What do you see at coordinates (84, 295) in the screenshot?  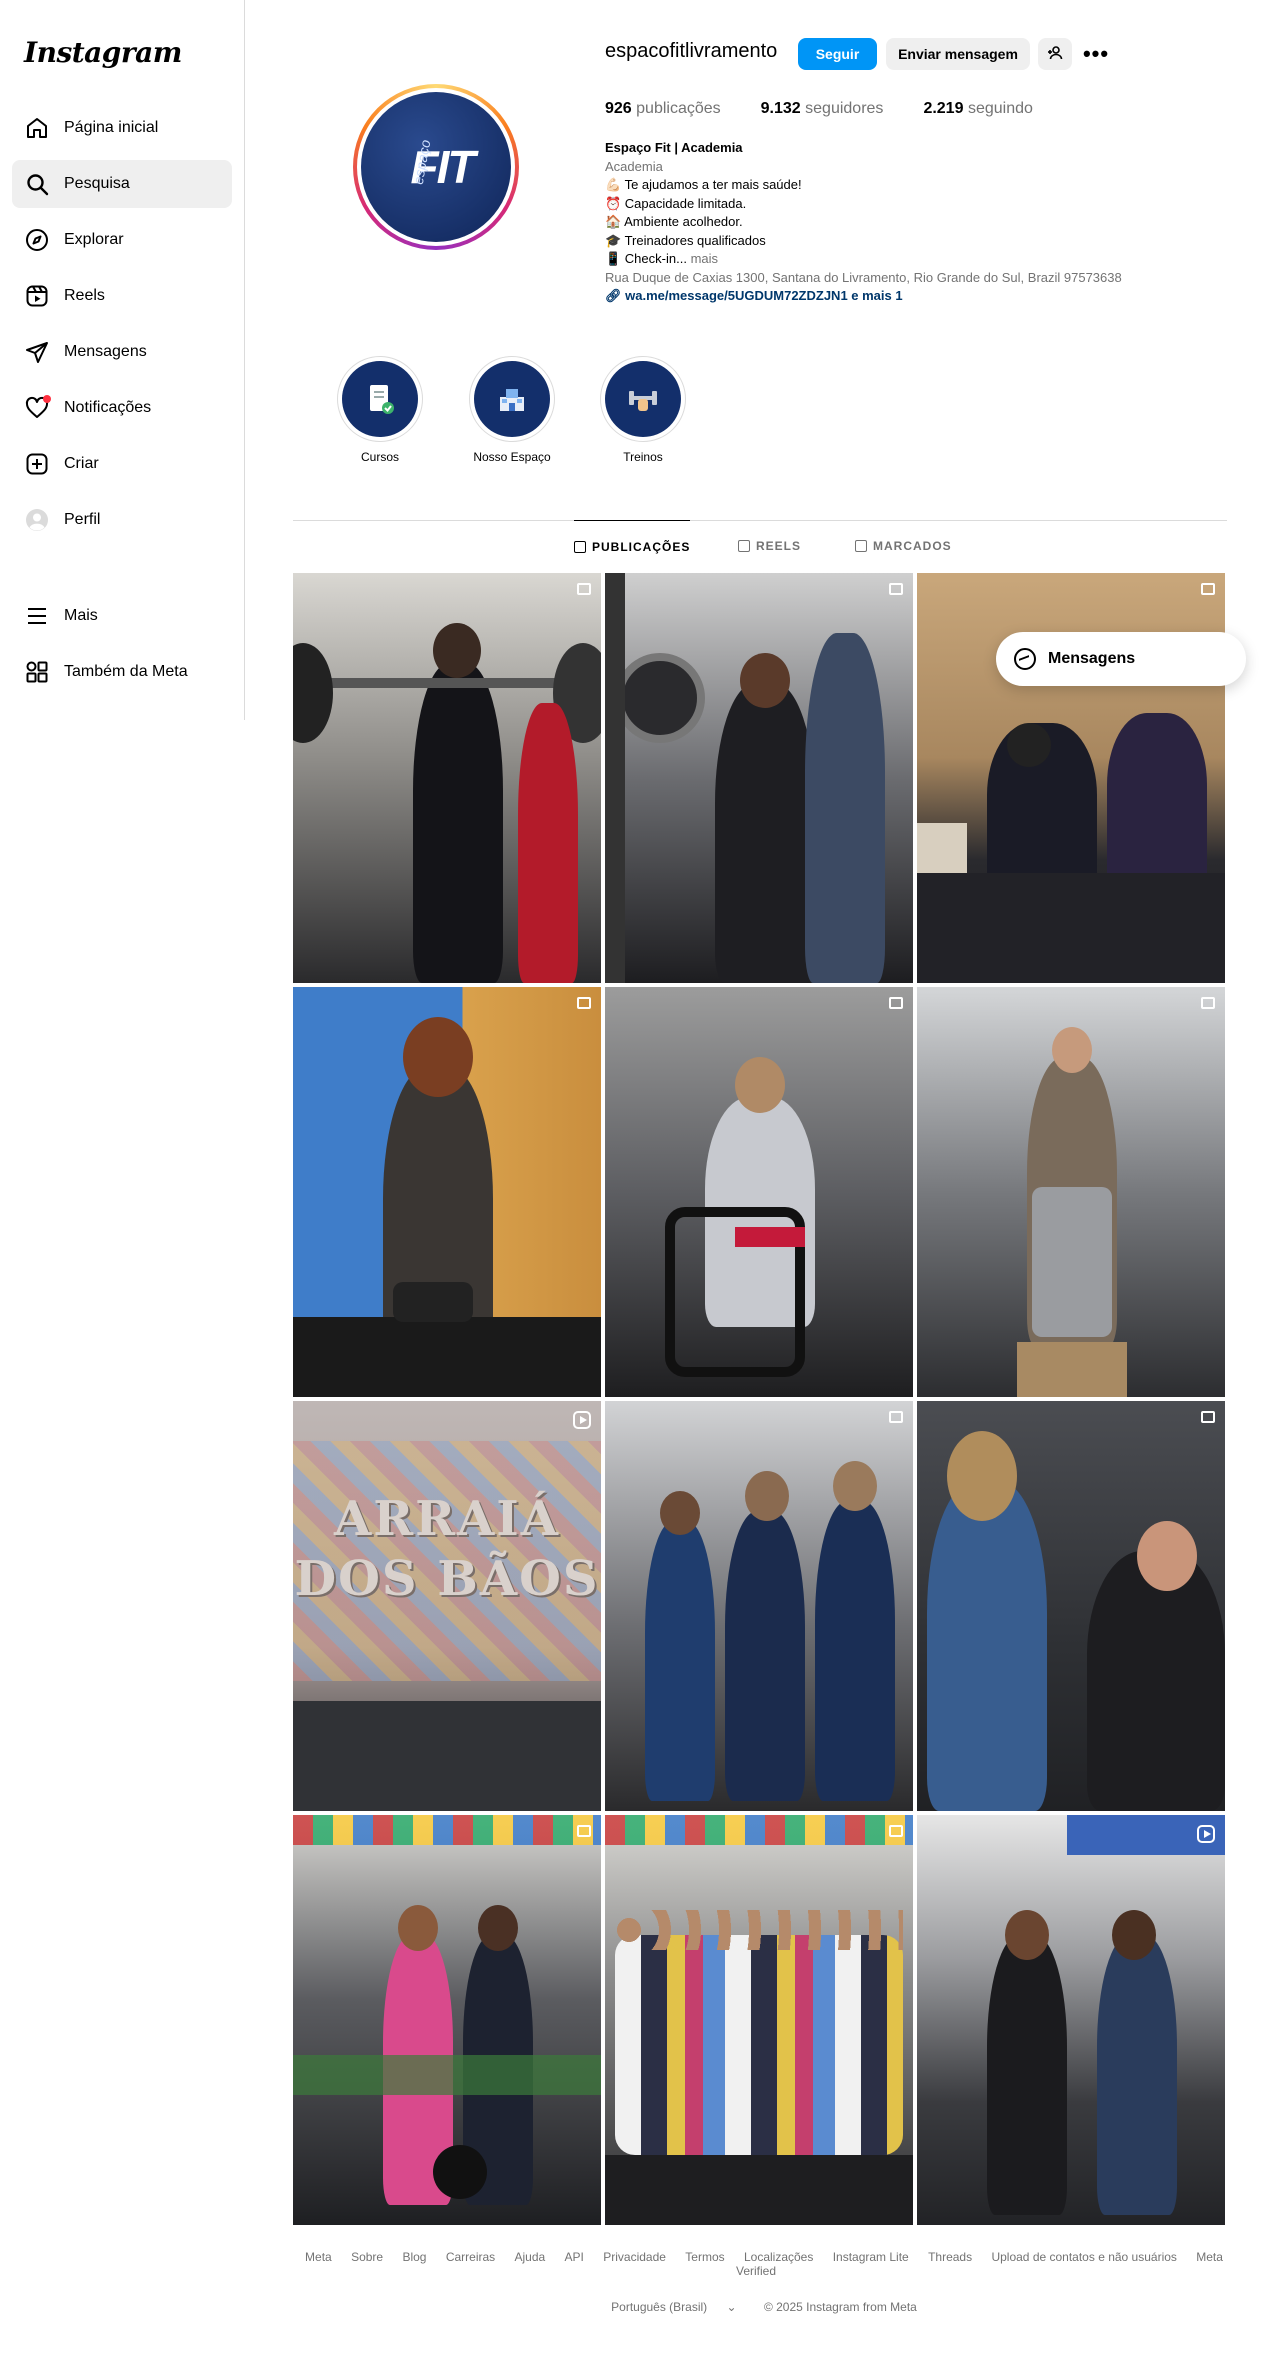 I see `sidebar-item-label: Reels` at bounding box center [84, 295].